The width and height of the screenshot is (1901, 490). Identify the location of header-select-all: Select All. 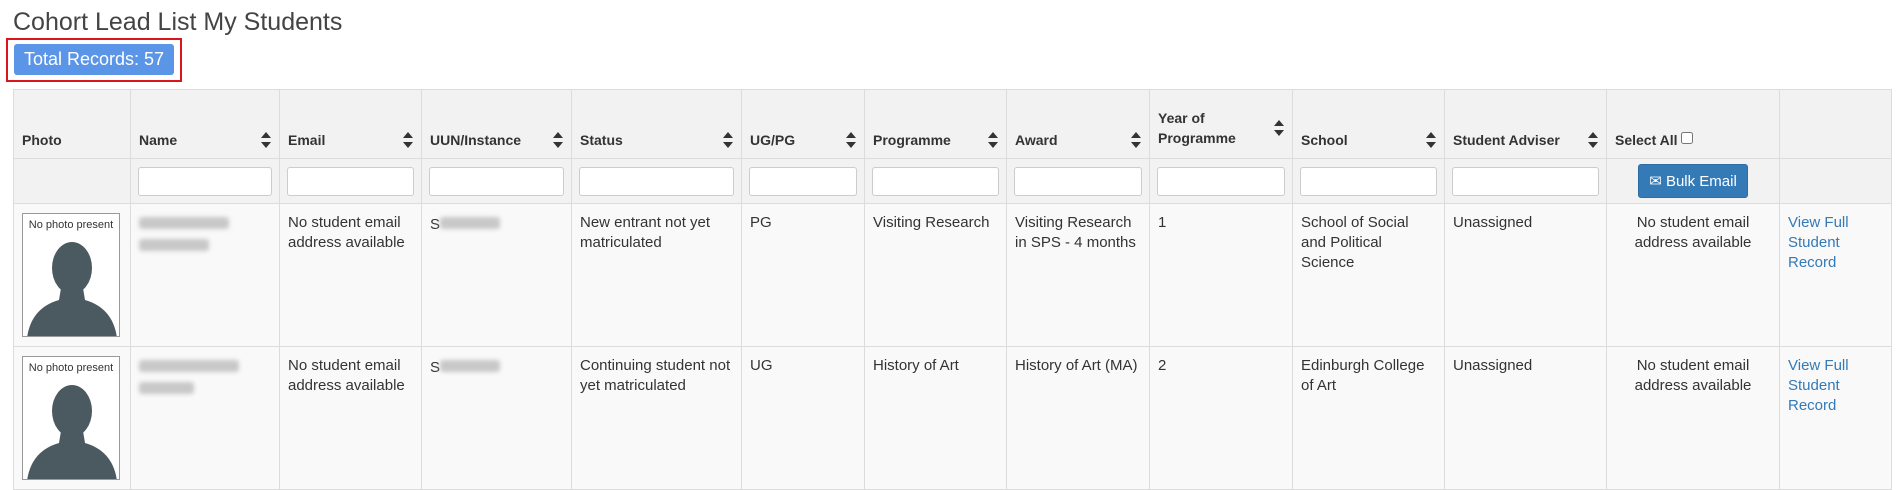
(1693, 124).